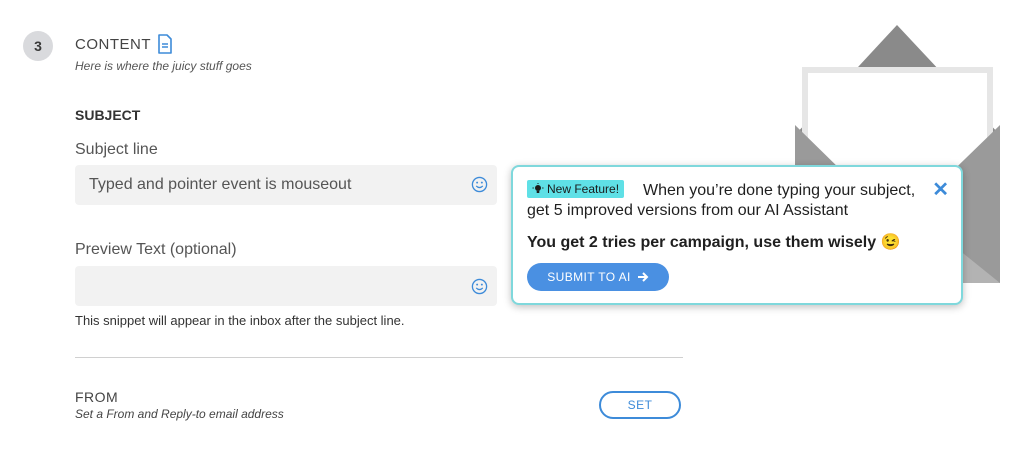 This screenshot has height=449, width=1024. I want to click on preview-text-input, so click(286, 286).